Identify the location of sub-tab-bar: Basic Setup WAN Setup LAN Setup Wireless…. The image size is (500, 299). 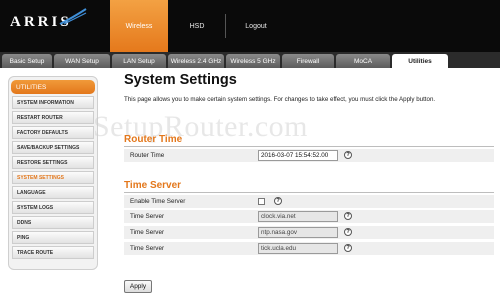
(250, 60).